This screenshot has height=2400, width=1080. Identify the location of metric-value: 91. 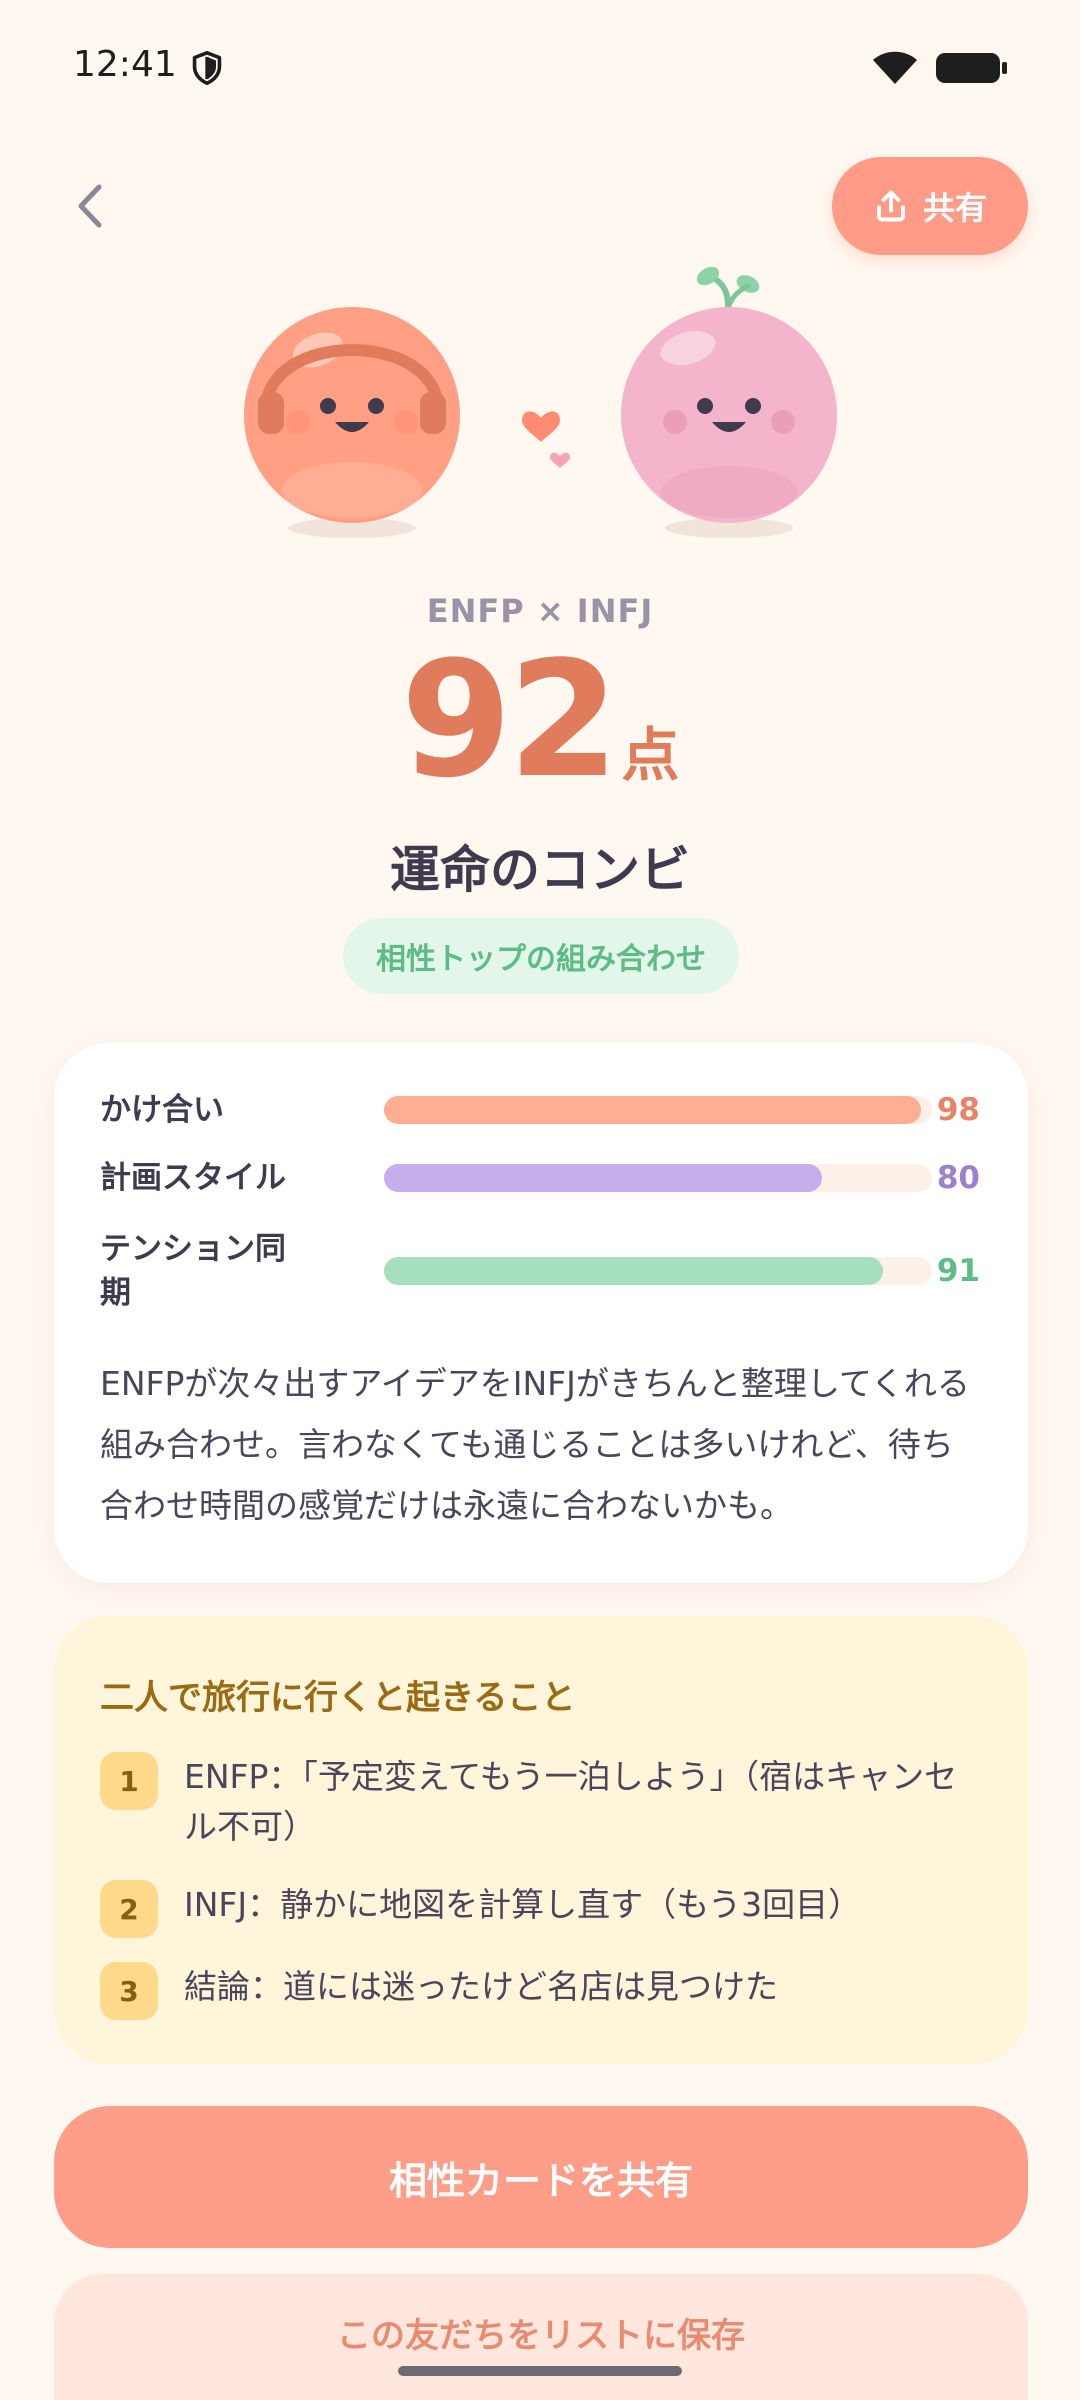
(958, 1271).